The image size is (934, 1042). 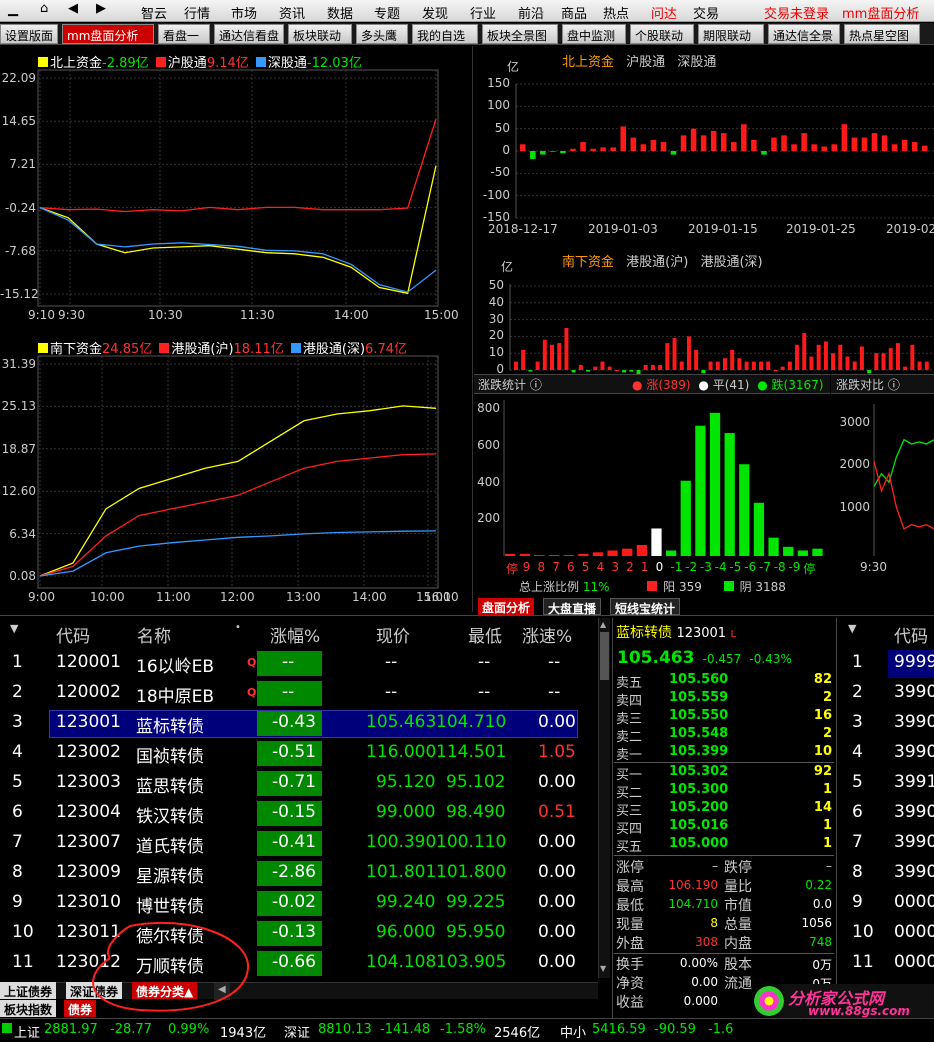 I want to click on subtab-zhibo: 大盘直播, so click(x=572, y=607).